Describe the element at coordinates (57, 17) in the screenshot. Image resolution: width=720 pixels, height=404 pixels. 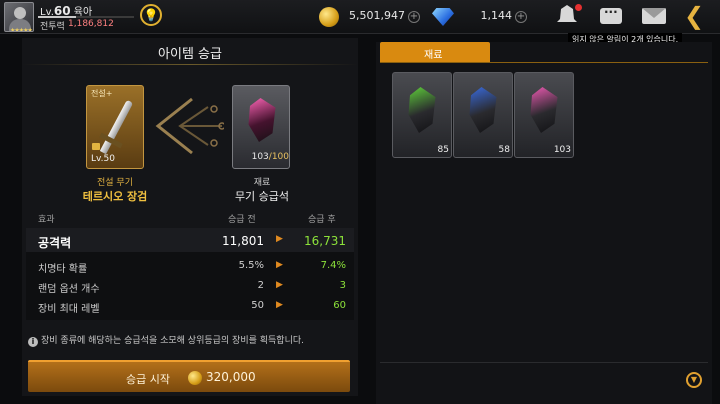
I see `level-progress-fill` at that location.